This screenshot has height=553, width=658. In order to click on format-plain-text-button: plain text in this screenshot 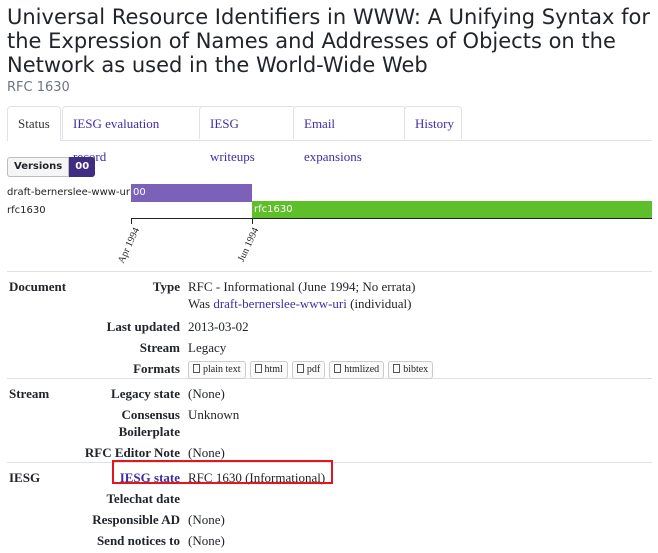, I will do `click(217, 370)`.